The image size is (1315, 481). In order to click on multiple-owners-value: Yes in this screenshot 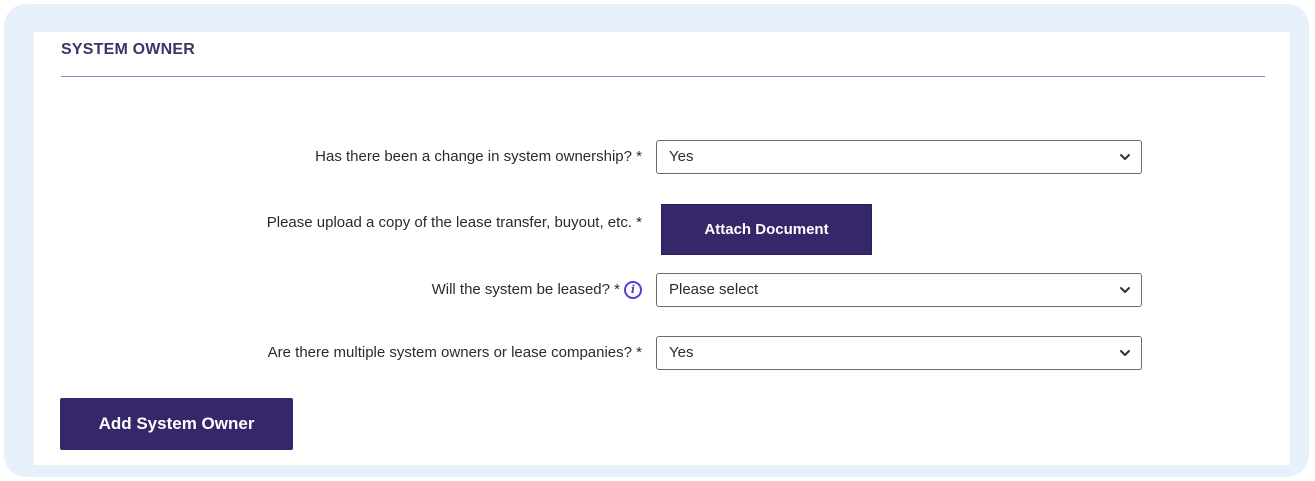, I will do `click(681, 352)`.